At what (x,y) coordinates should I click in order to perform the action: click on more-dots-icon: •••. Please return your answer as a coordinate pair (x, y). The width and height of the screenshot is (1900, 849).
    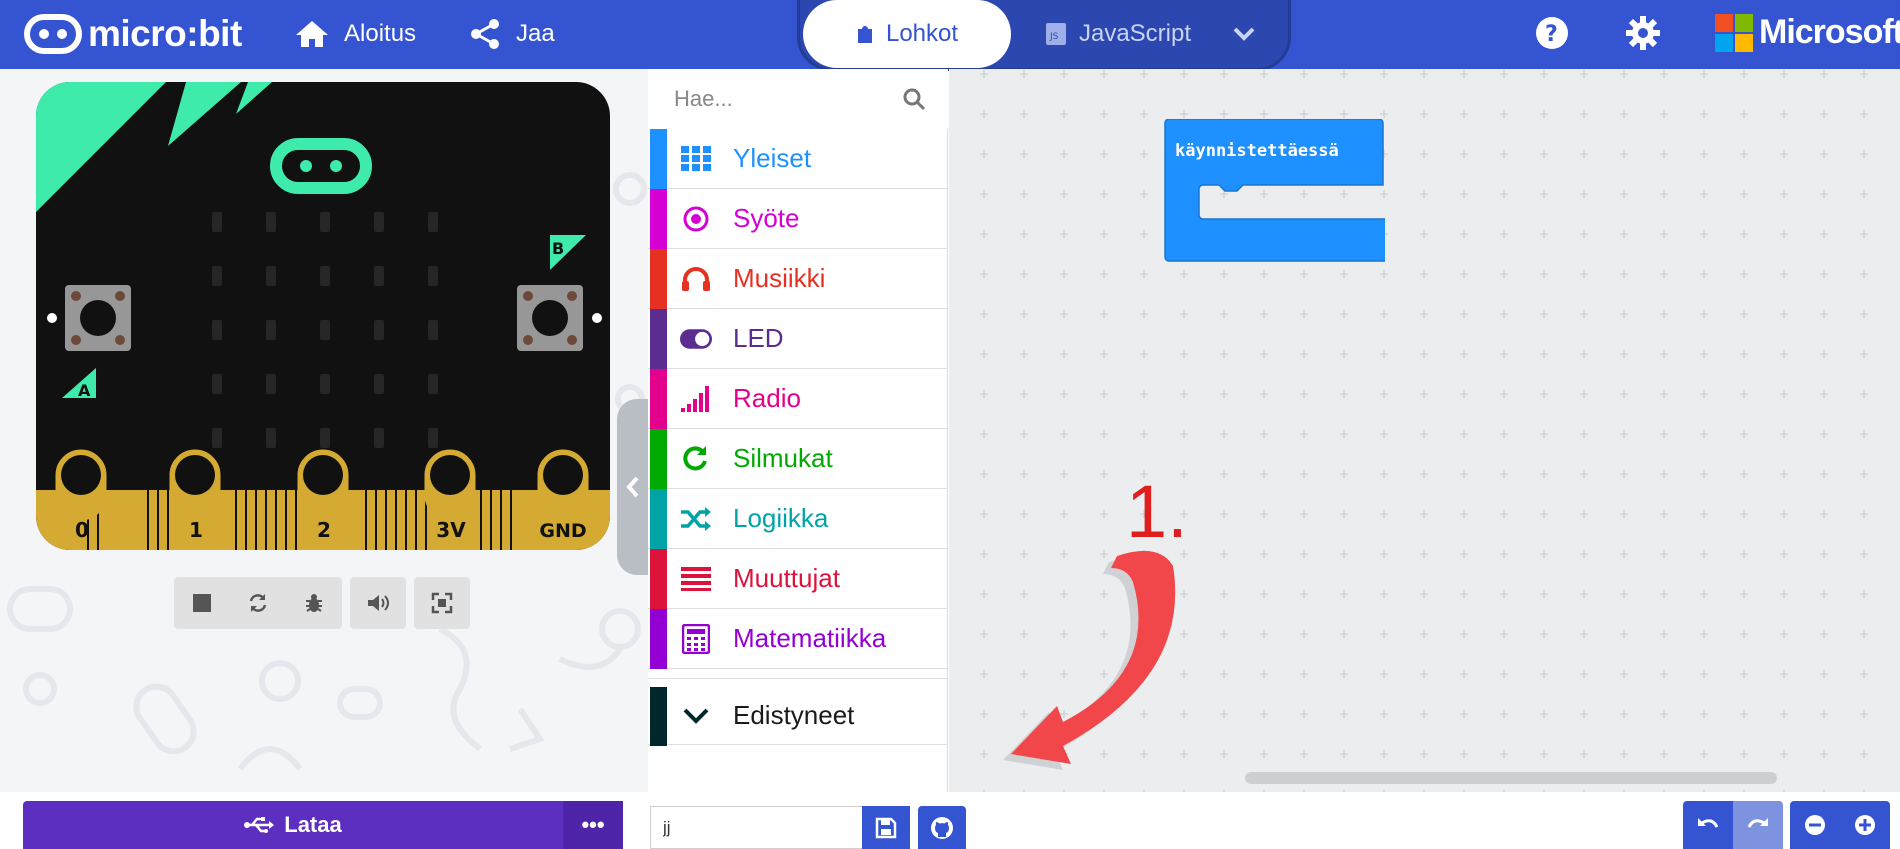
    Looking at the image, I should click on (593, 824).